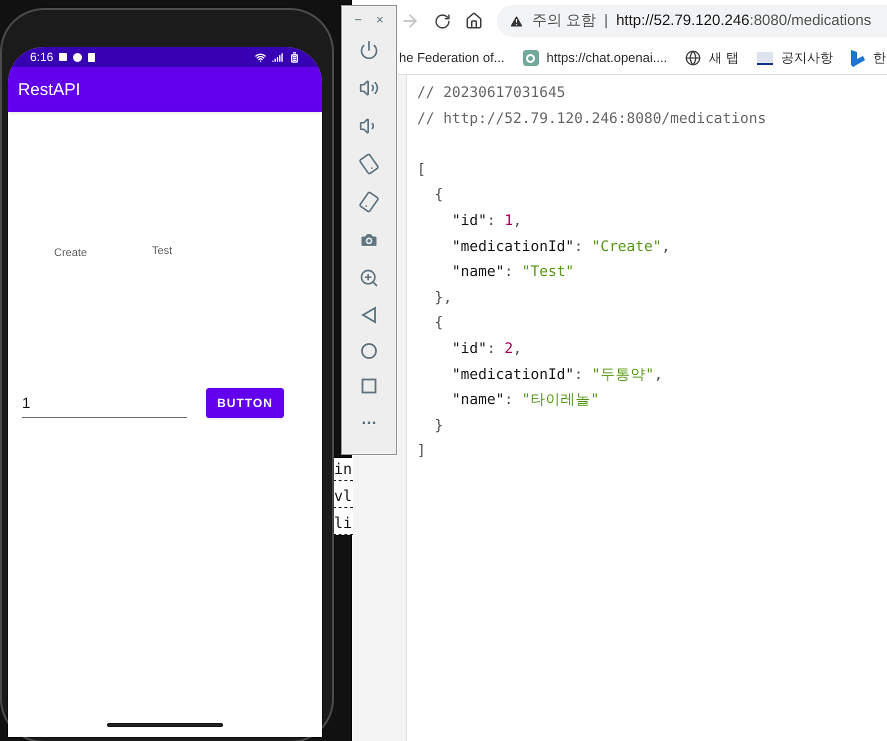 The width and height of the screenshot is (887, 741). What do you see at coordinates (42, 57) in the screenshot?
I see `status-time: 6:16` at bounding box center [42, 57].